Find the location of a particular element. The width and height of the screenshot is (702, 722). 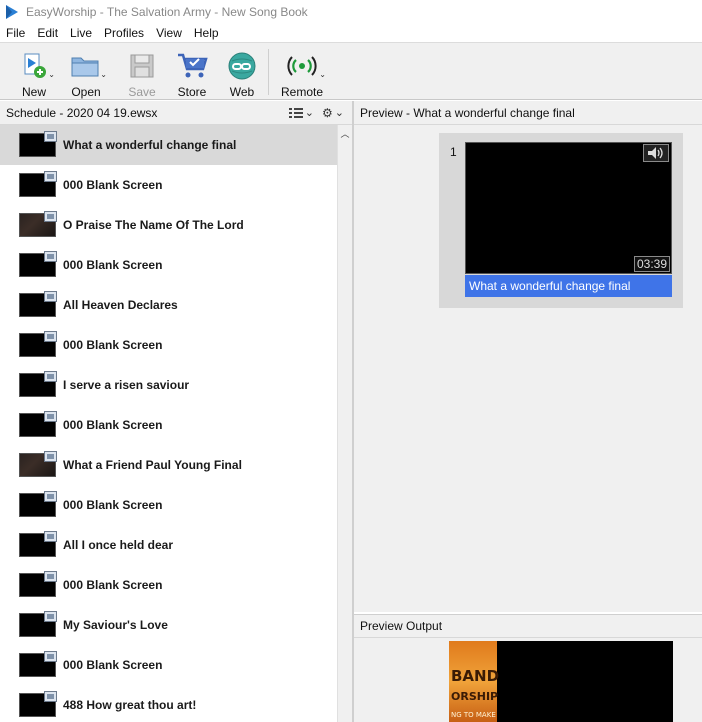

poster-text: NG TO MAKE is located at coordinates (473, 715).